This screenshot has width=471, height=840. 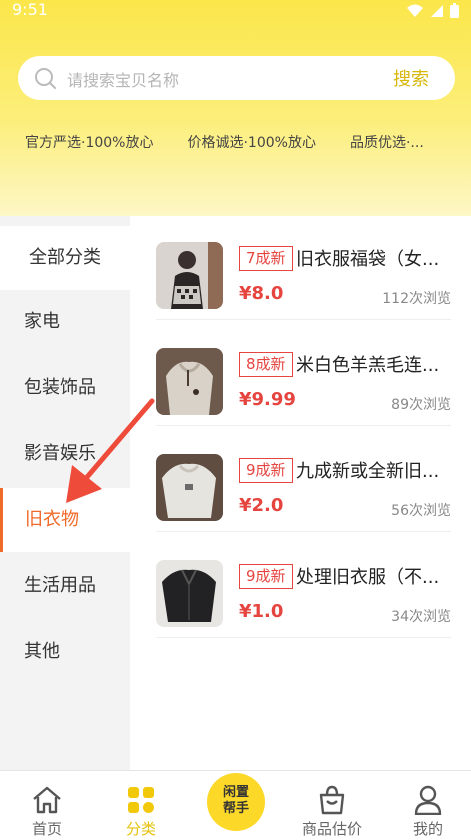 I want to click on search-icon, so click(x=45, y=78).